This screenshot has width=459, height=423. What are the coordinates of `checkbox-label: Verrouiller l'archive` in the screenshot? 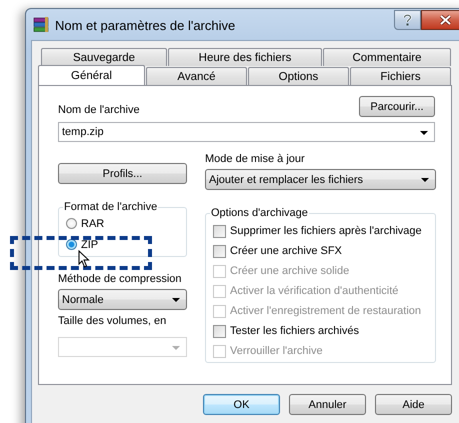 It's located at (276, 351).